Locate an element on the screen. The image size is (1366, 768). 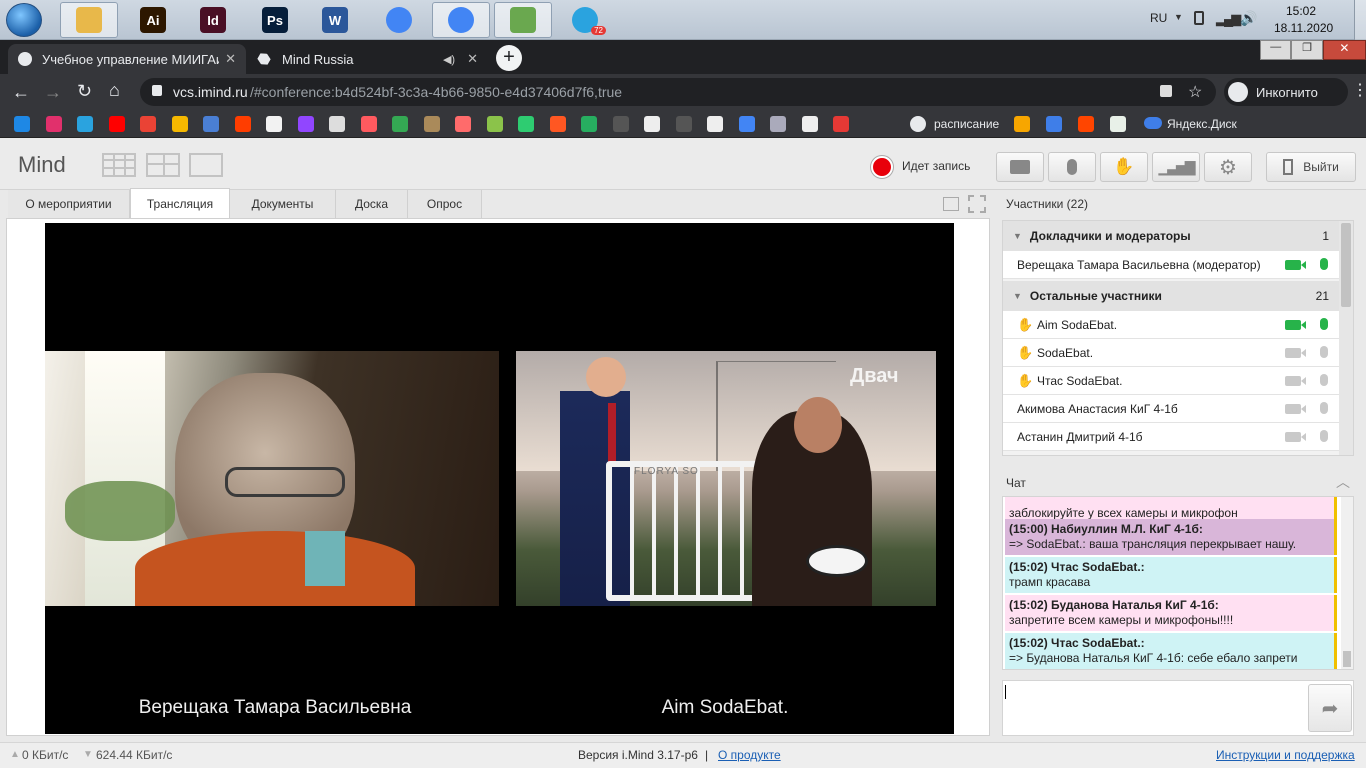
bookmark-raspisanie: расписание is located at coordinates (966, 124).